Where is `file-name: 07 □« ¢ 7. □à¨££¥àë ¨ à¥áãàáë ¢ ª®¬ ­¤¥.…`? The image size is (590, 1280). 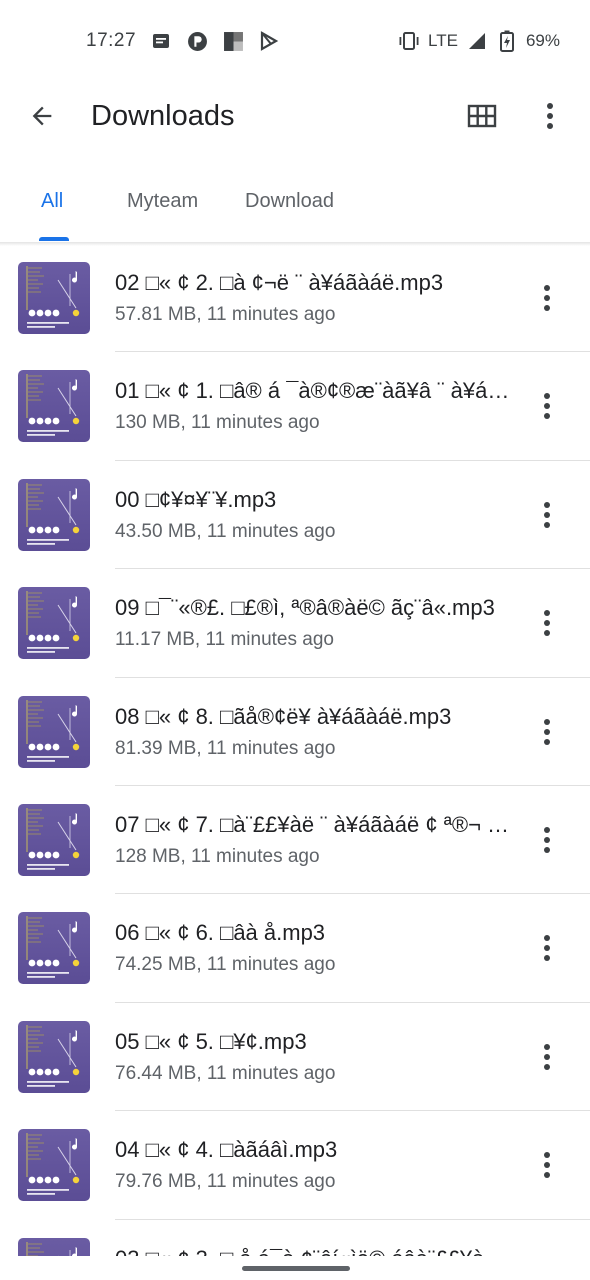 file-name: 07 □« ¢ 7. □à¨££¥àë ¨ à¥áãàáë ¢ ª®¬ ­¤¥.… is located at coordinates (315, 824).